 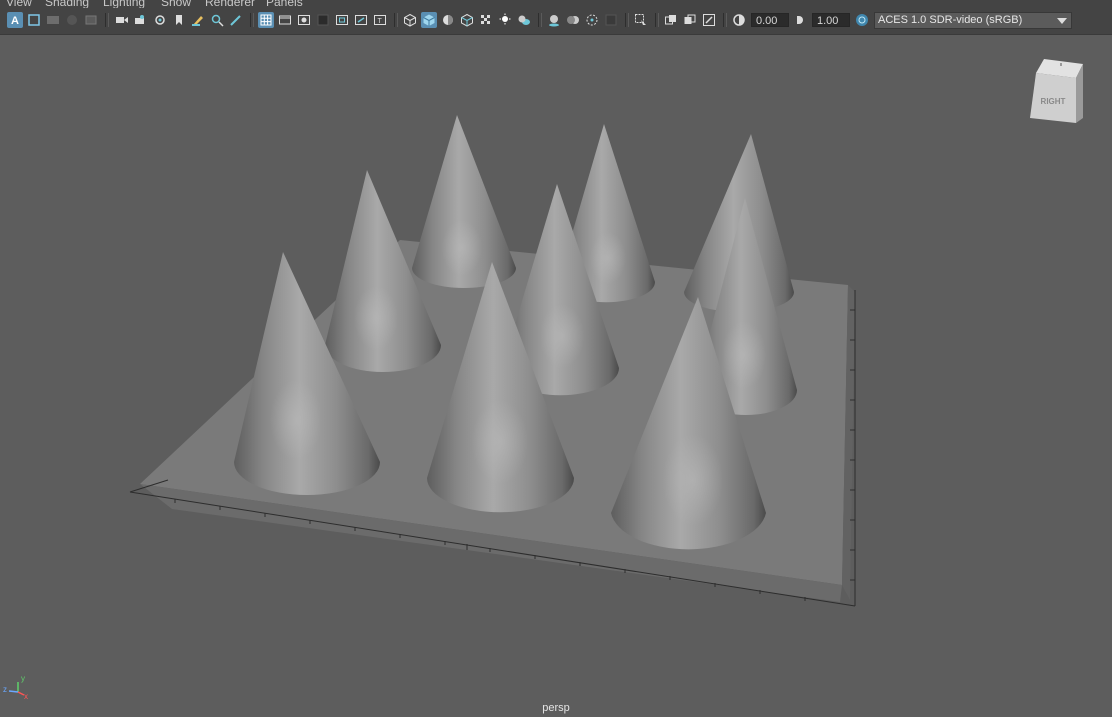 I want to click on color-space-dropdown: ACES 1.0 SDR-video (sRGB), so click(x=973, y=20).